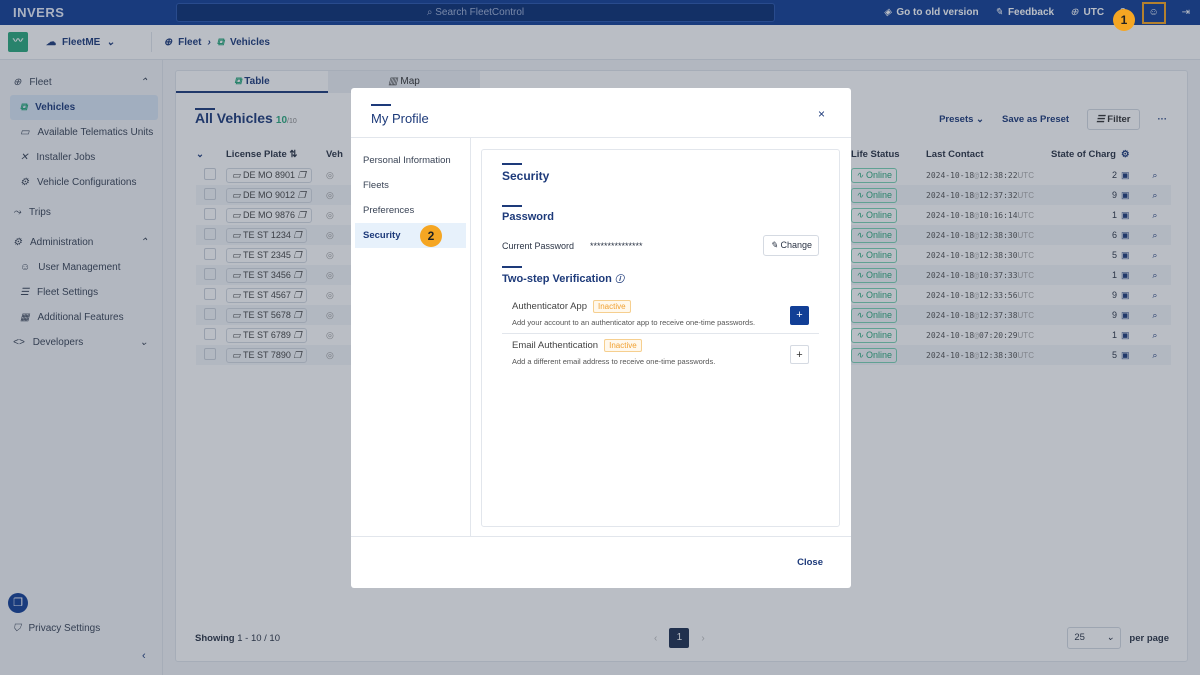 The height and width of the screenshot is (675, 1200). What do you see at coordinates (796, 245) in the screenshot?
I see `change-label: Change` at bounding box center [796, 245].